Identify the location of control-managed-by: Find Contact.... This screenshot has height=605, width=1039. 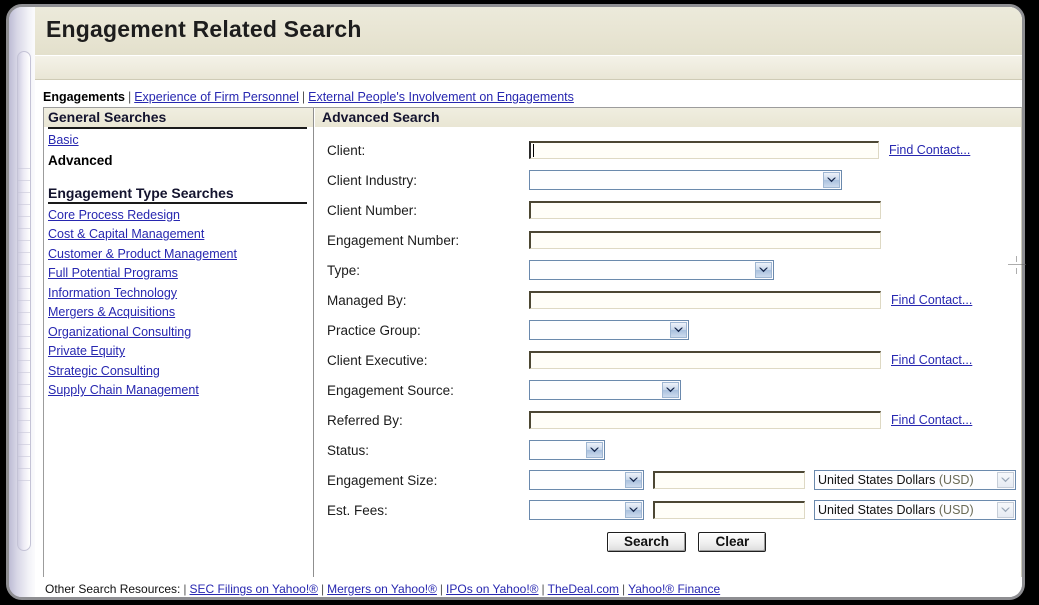
(750, 300).